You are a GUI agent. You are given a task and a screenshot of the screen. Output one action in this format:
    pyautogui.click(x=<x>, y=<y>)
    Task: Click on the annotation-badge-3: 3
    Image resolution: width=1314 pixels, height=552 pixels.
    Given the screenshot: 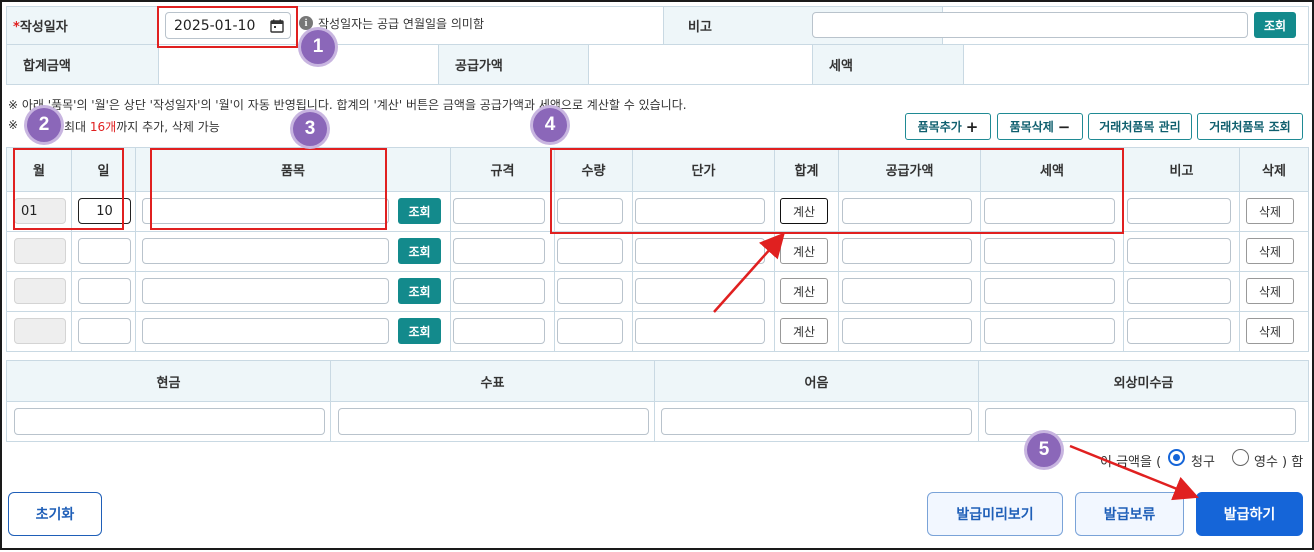 What is the action you would take?
    pyautogui.click(x=310, y=129)
    